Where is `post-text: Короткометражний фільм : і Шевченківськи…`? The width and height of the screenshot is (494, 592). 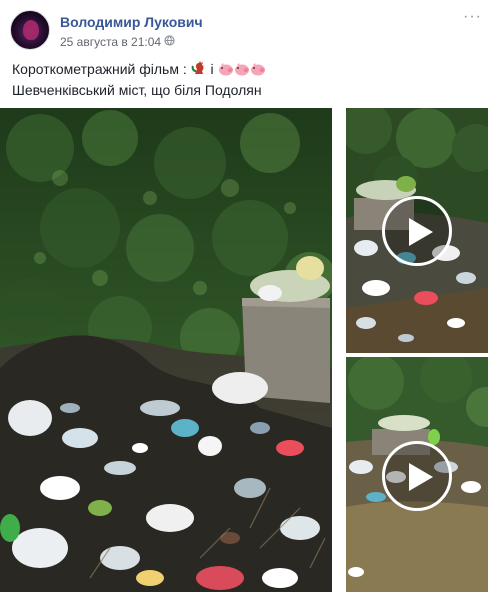 post-text: Короткометражний фільм : і Шевченківськи… is located at coordinates (247, 80).